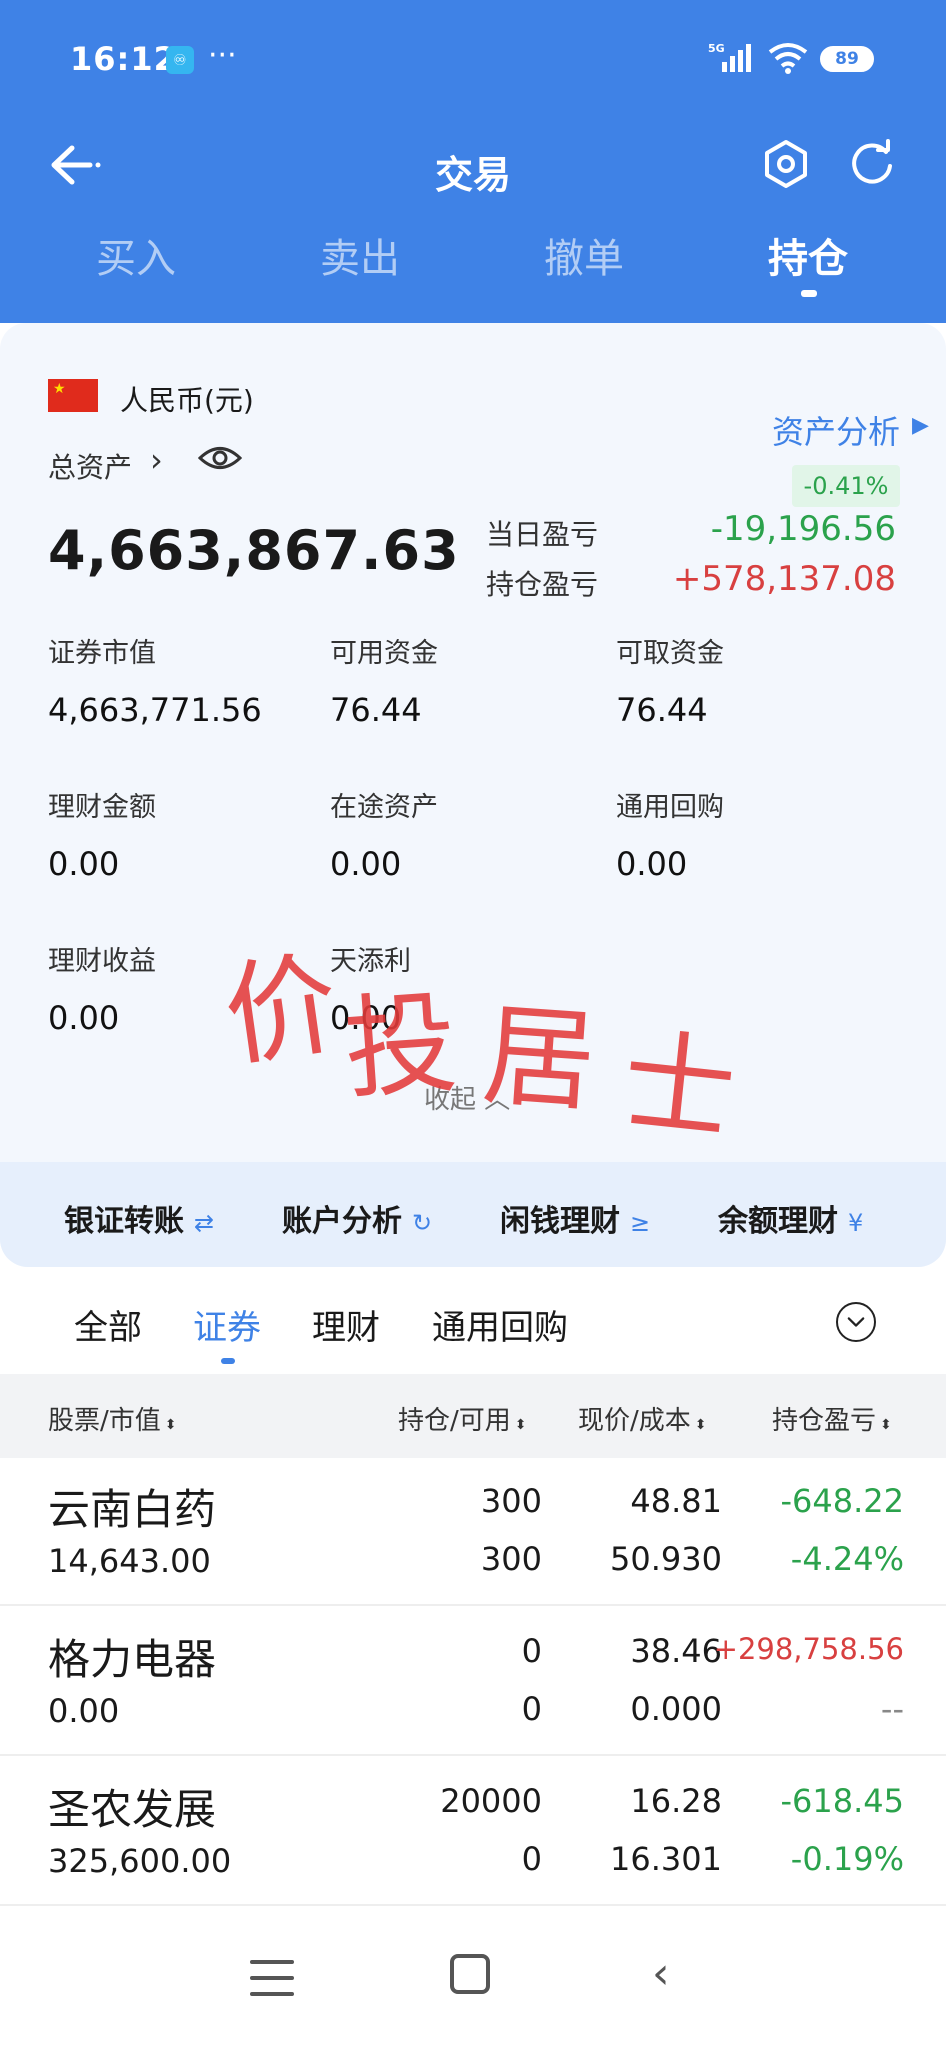  I want to click on watermark-char: 居, so click(539, 1059).